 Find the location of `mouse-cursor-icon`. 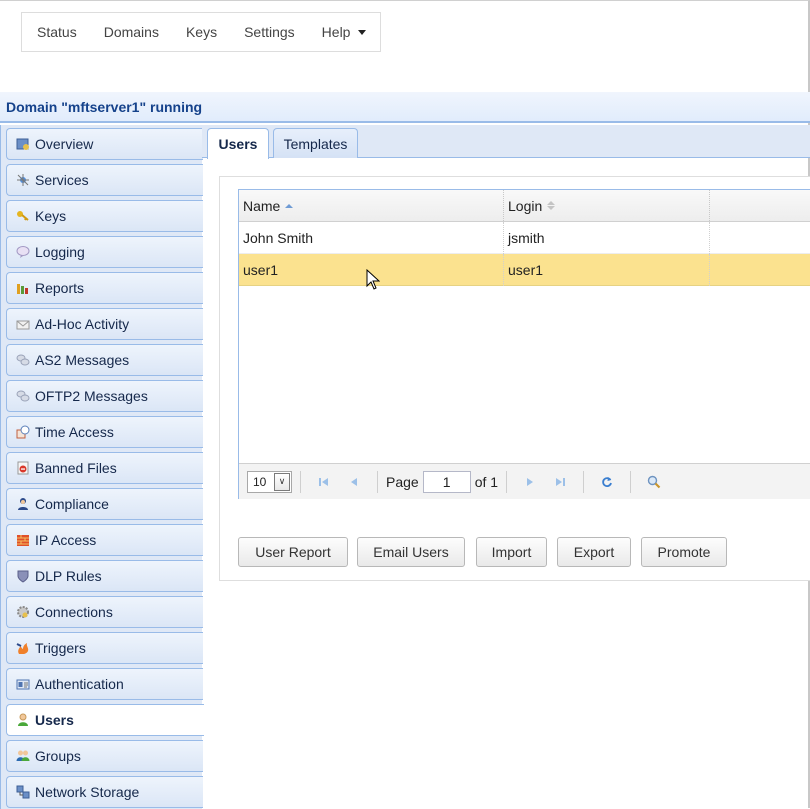

mouse-cursor-icon is located at coordinates (373, 279).